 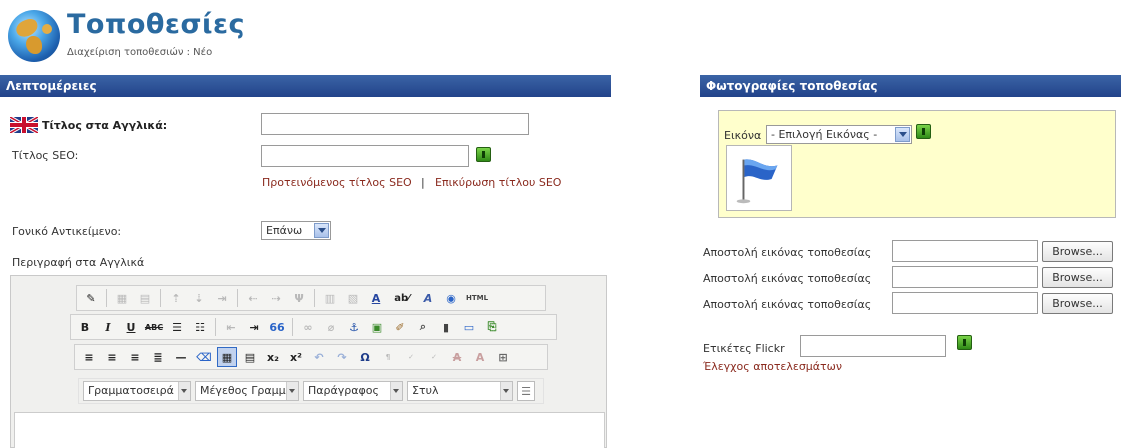 I want to click on parent-object-value: Επάνω, so click(x=284, y=230).